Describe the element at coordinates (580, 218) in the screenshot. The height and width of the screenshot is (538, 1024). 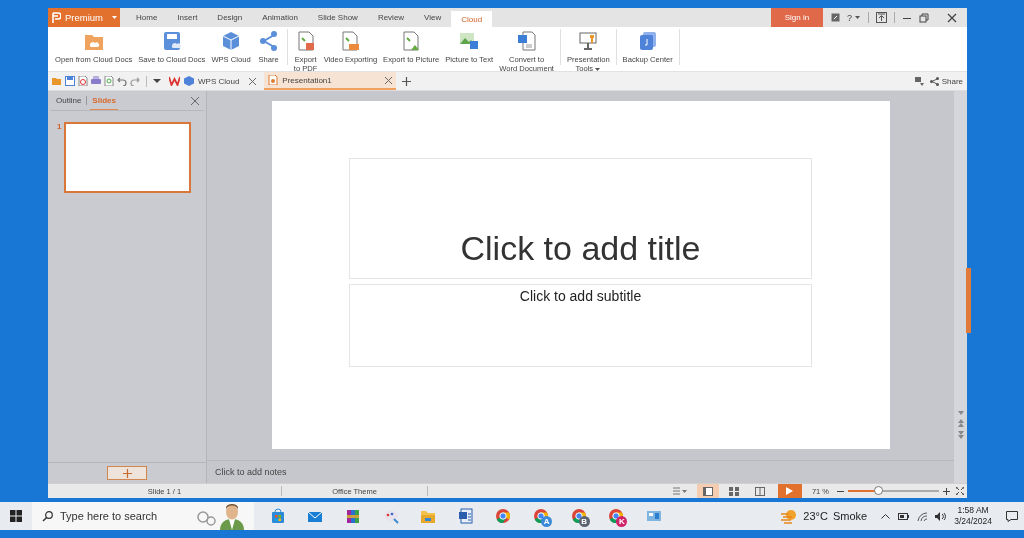
I see `title-placeholder: Click to add title` at that location.